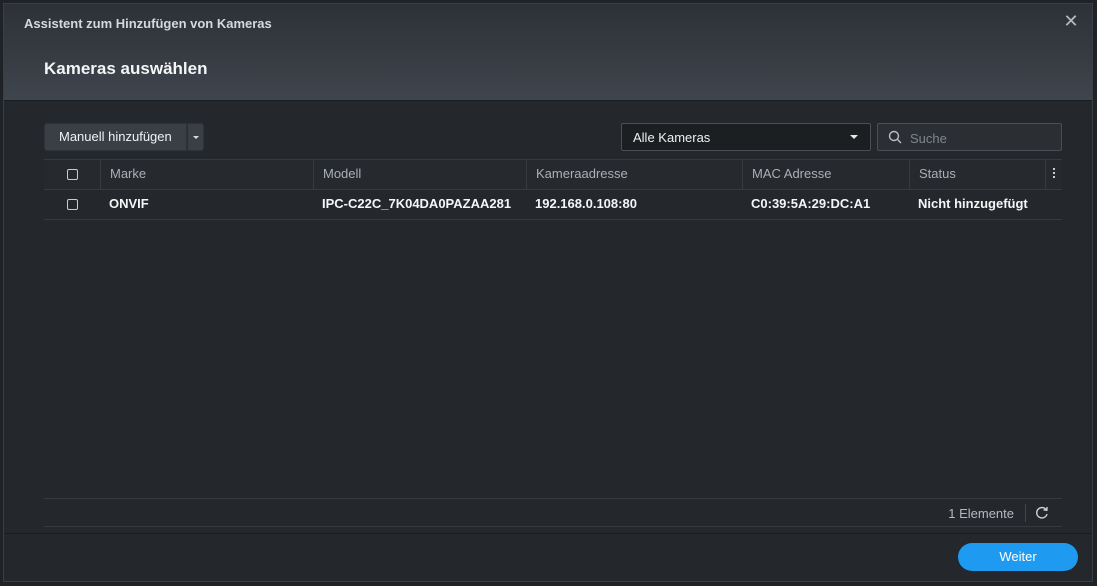  I want to click on select-all-checkbox, so click(72, 174).